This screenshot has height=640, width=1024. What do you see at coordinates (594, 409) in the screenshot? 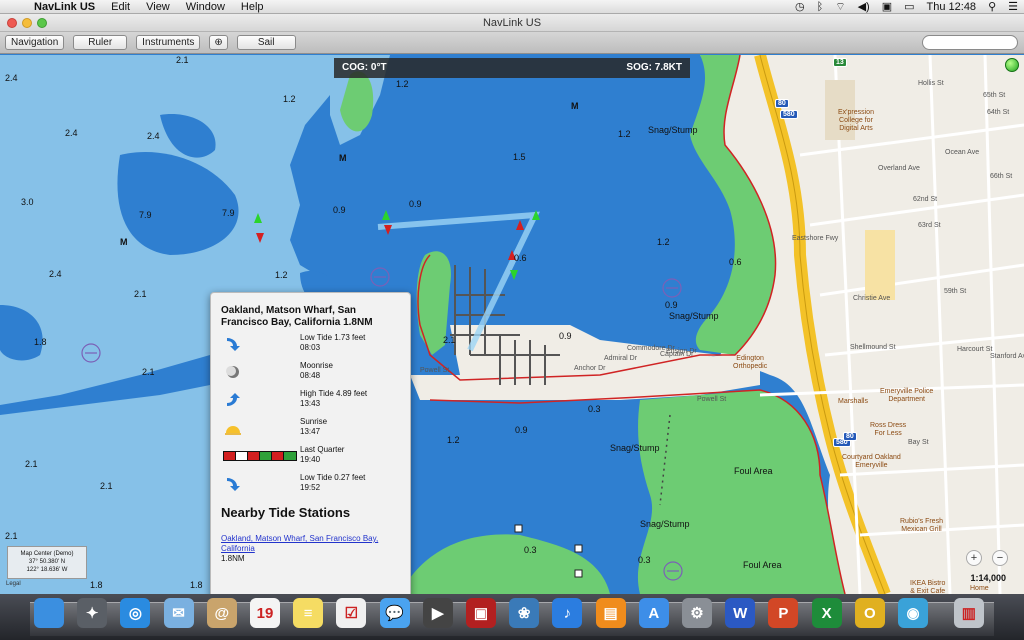
I see `depth-sounding: 0.3` at bounding box center [594, 409].